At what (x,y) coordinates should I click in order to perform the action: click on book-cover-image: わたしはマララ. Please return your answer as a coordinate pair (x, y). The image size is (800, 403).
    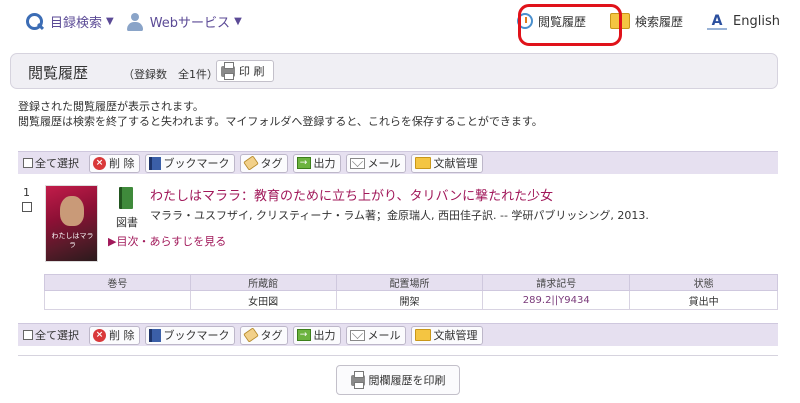
    Looking at the image, I should click on (71, 223).